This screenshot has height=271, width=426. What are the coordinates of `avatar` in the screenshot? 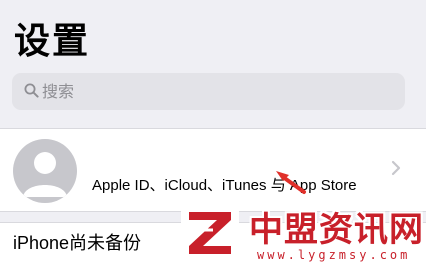 It's located at (45, 171).